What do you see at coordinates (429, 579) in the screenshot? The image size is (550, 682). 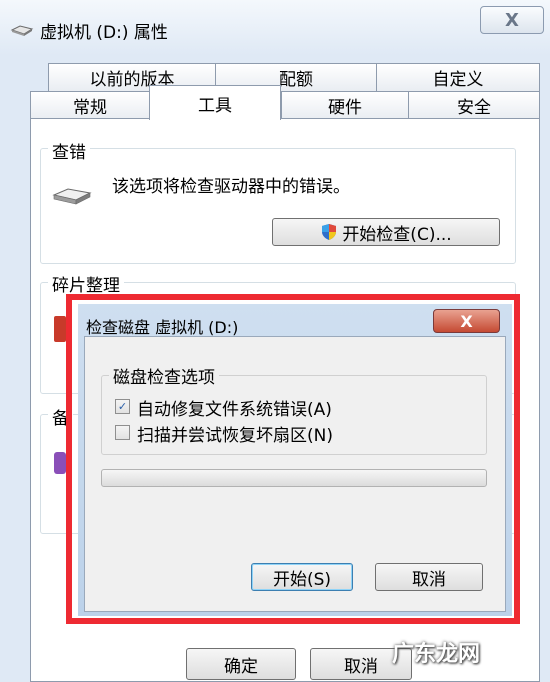 I see `modal-cancel-label: 取消` at bounding box center [429, 579].